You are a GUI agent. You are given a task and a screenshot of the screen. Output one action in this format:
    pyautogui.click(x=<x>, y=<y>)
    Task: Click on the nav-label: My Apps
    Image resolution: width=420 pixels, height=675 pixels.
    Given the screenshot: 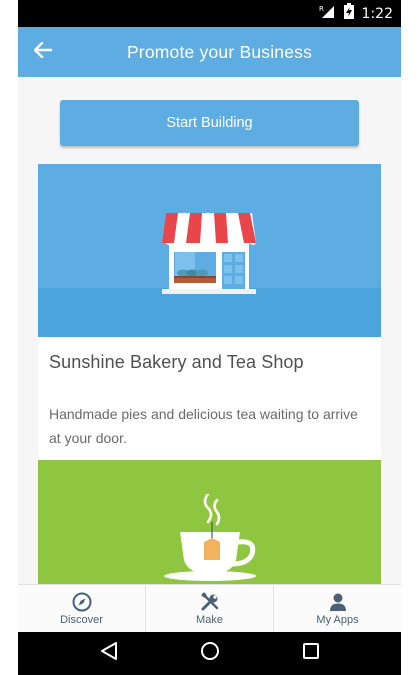 What is the action you would take?
    pyautogui.click(x=337, y=619)
    